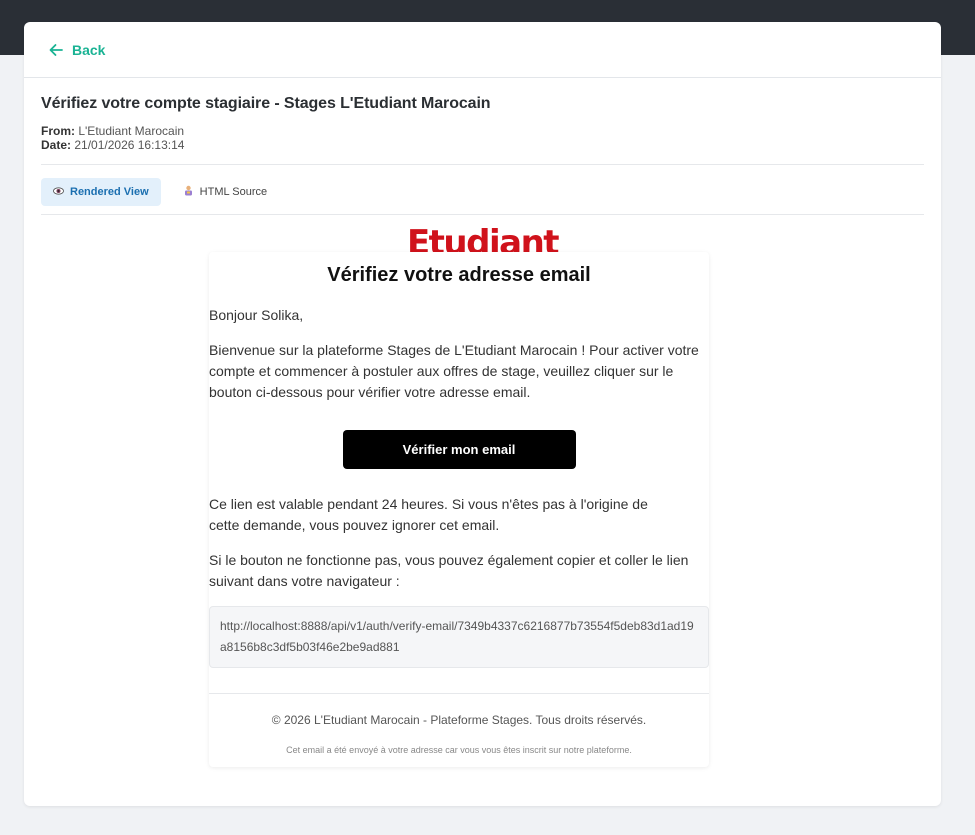 This screenshot has height=835, width=975. I want to click on tab-html-source: HTML Source, so click(225, 192).